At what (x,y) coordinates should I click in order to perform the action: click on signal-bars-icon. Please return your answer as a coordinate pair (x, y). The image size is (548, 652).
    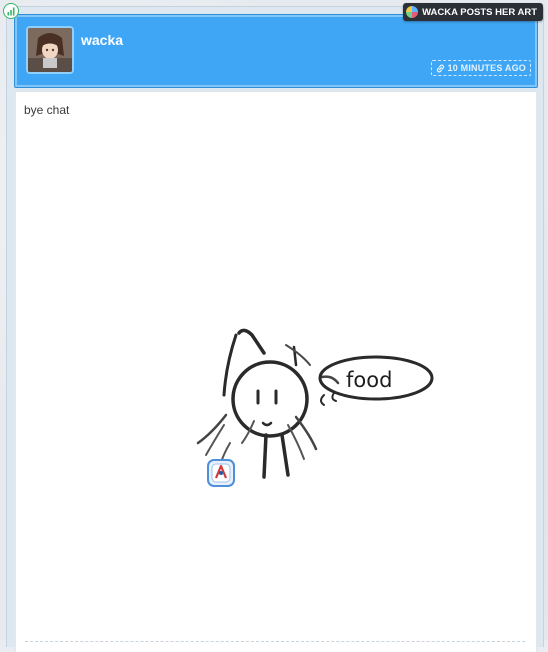
    Looking at the image, I should click on (11, 11).